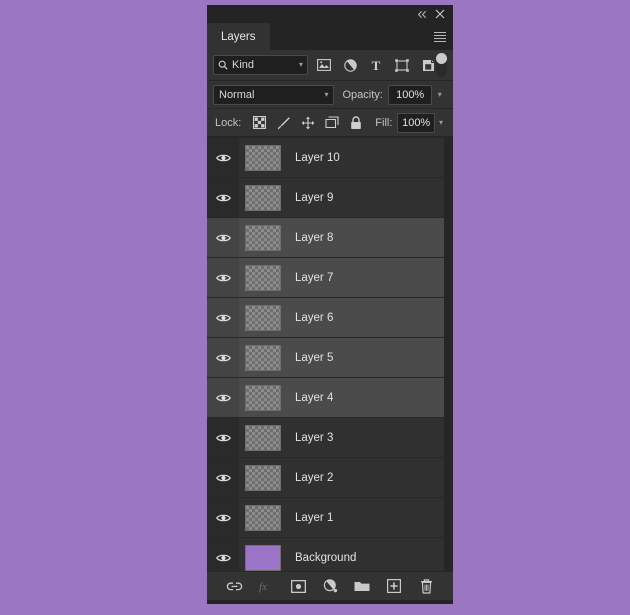 Image resolution: width=630 pixels, height=615 pixels. I want to click on layer-name: Layer 4, so click(314, 397).